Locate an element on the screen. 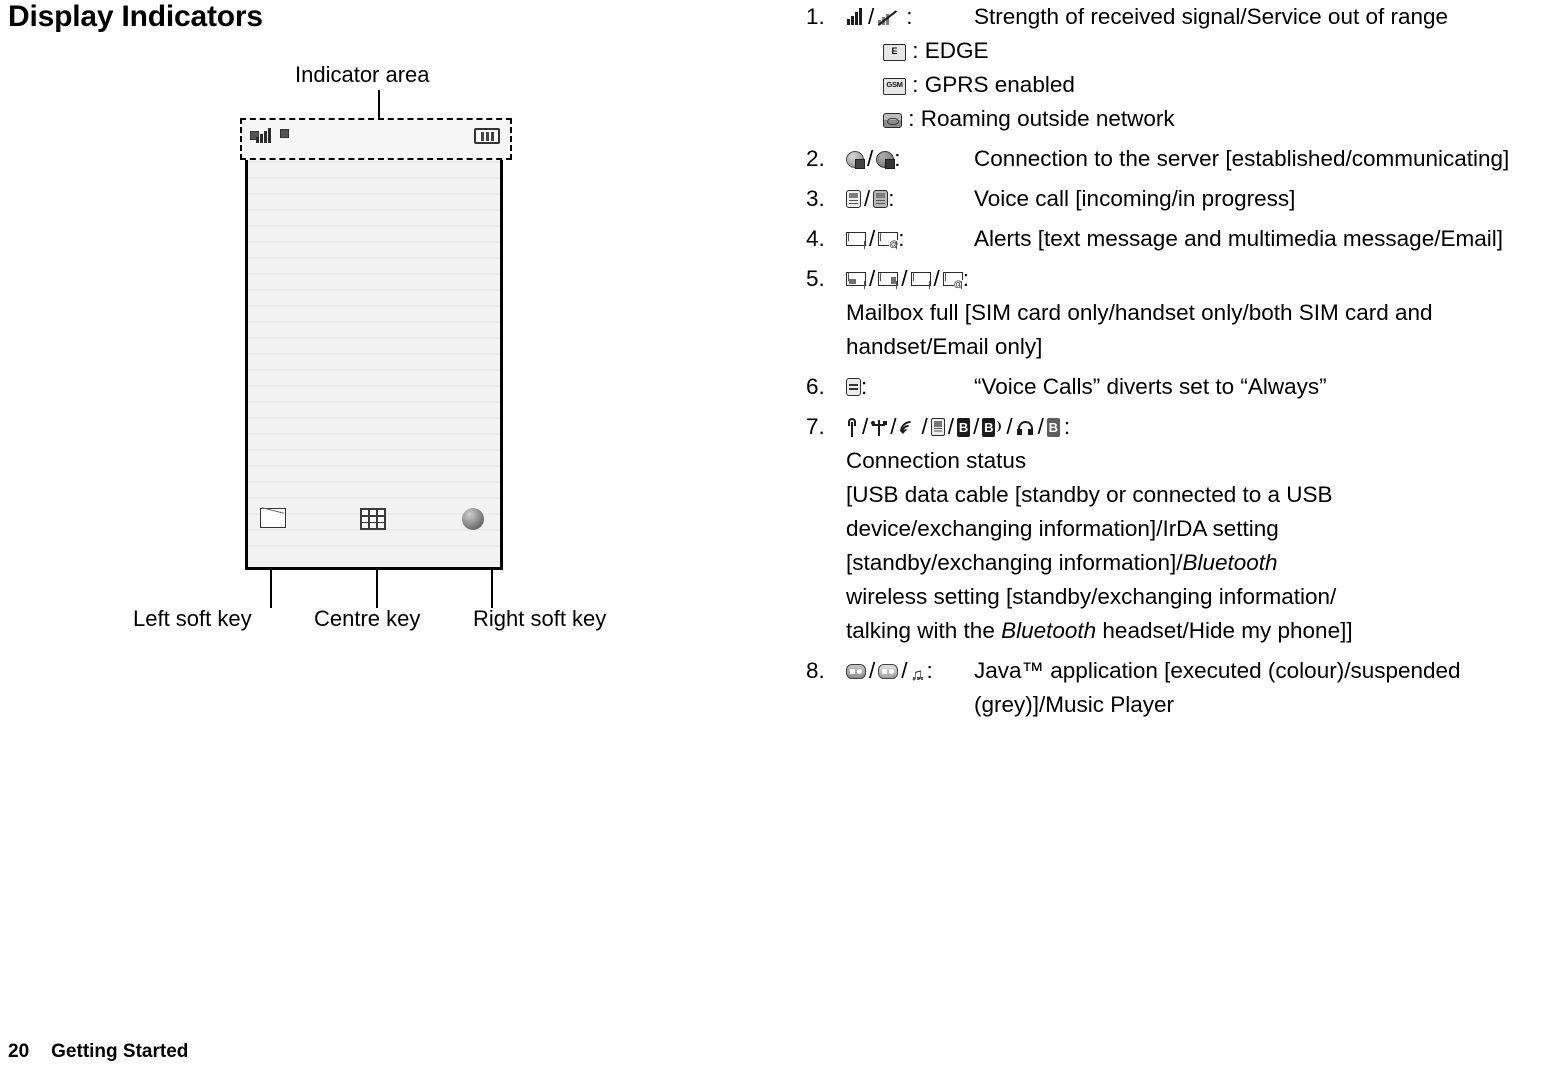 The height and width of the screenshot is (1075, 1564). softkey-icon-row is located at coordinates (374, 525).